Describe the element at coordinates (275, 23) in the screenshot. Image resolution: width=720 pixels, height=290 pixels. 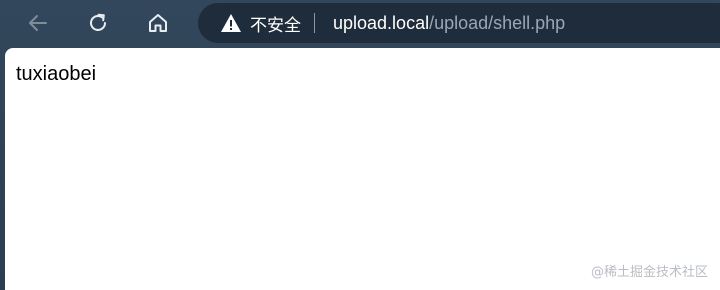
I see `security-status-label: 不安全` at that location.